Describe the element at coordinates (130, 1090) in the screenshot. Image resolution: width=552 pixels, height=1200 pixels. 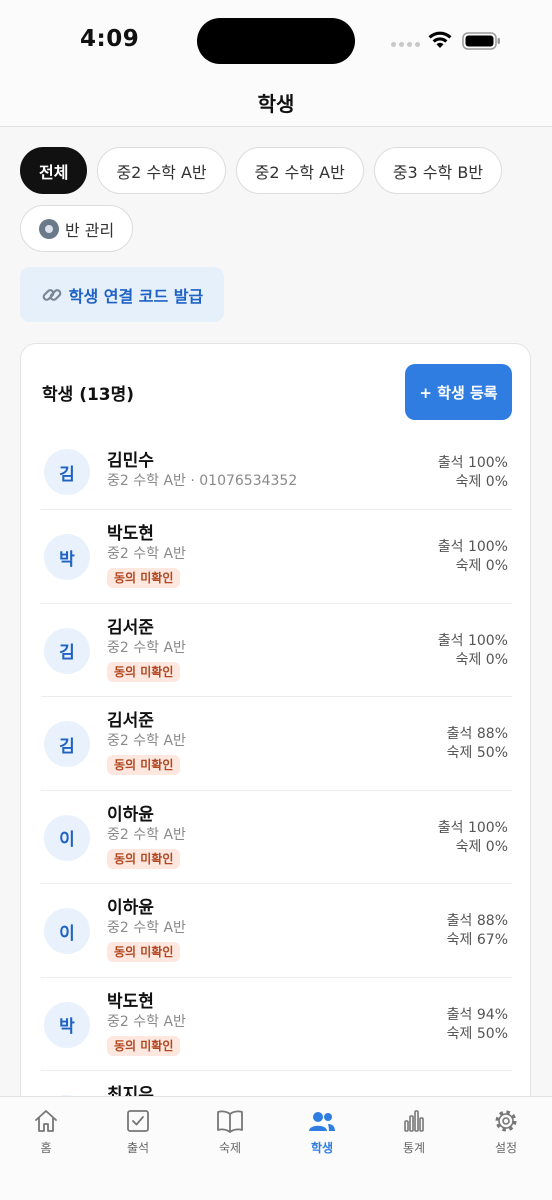
I see `student-name: 최지우` at that location.